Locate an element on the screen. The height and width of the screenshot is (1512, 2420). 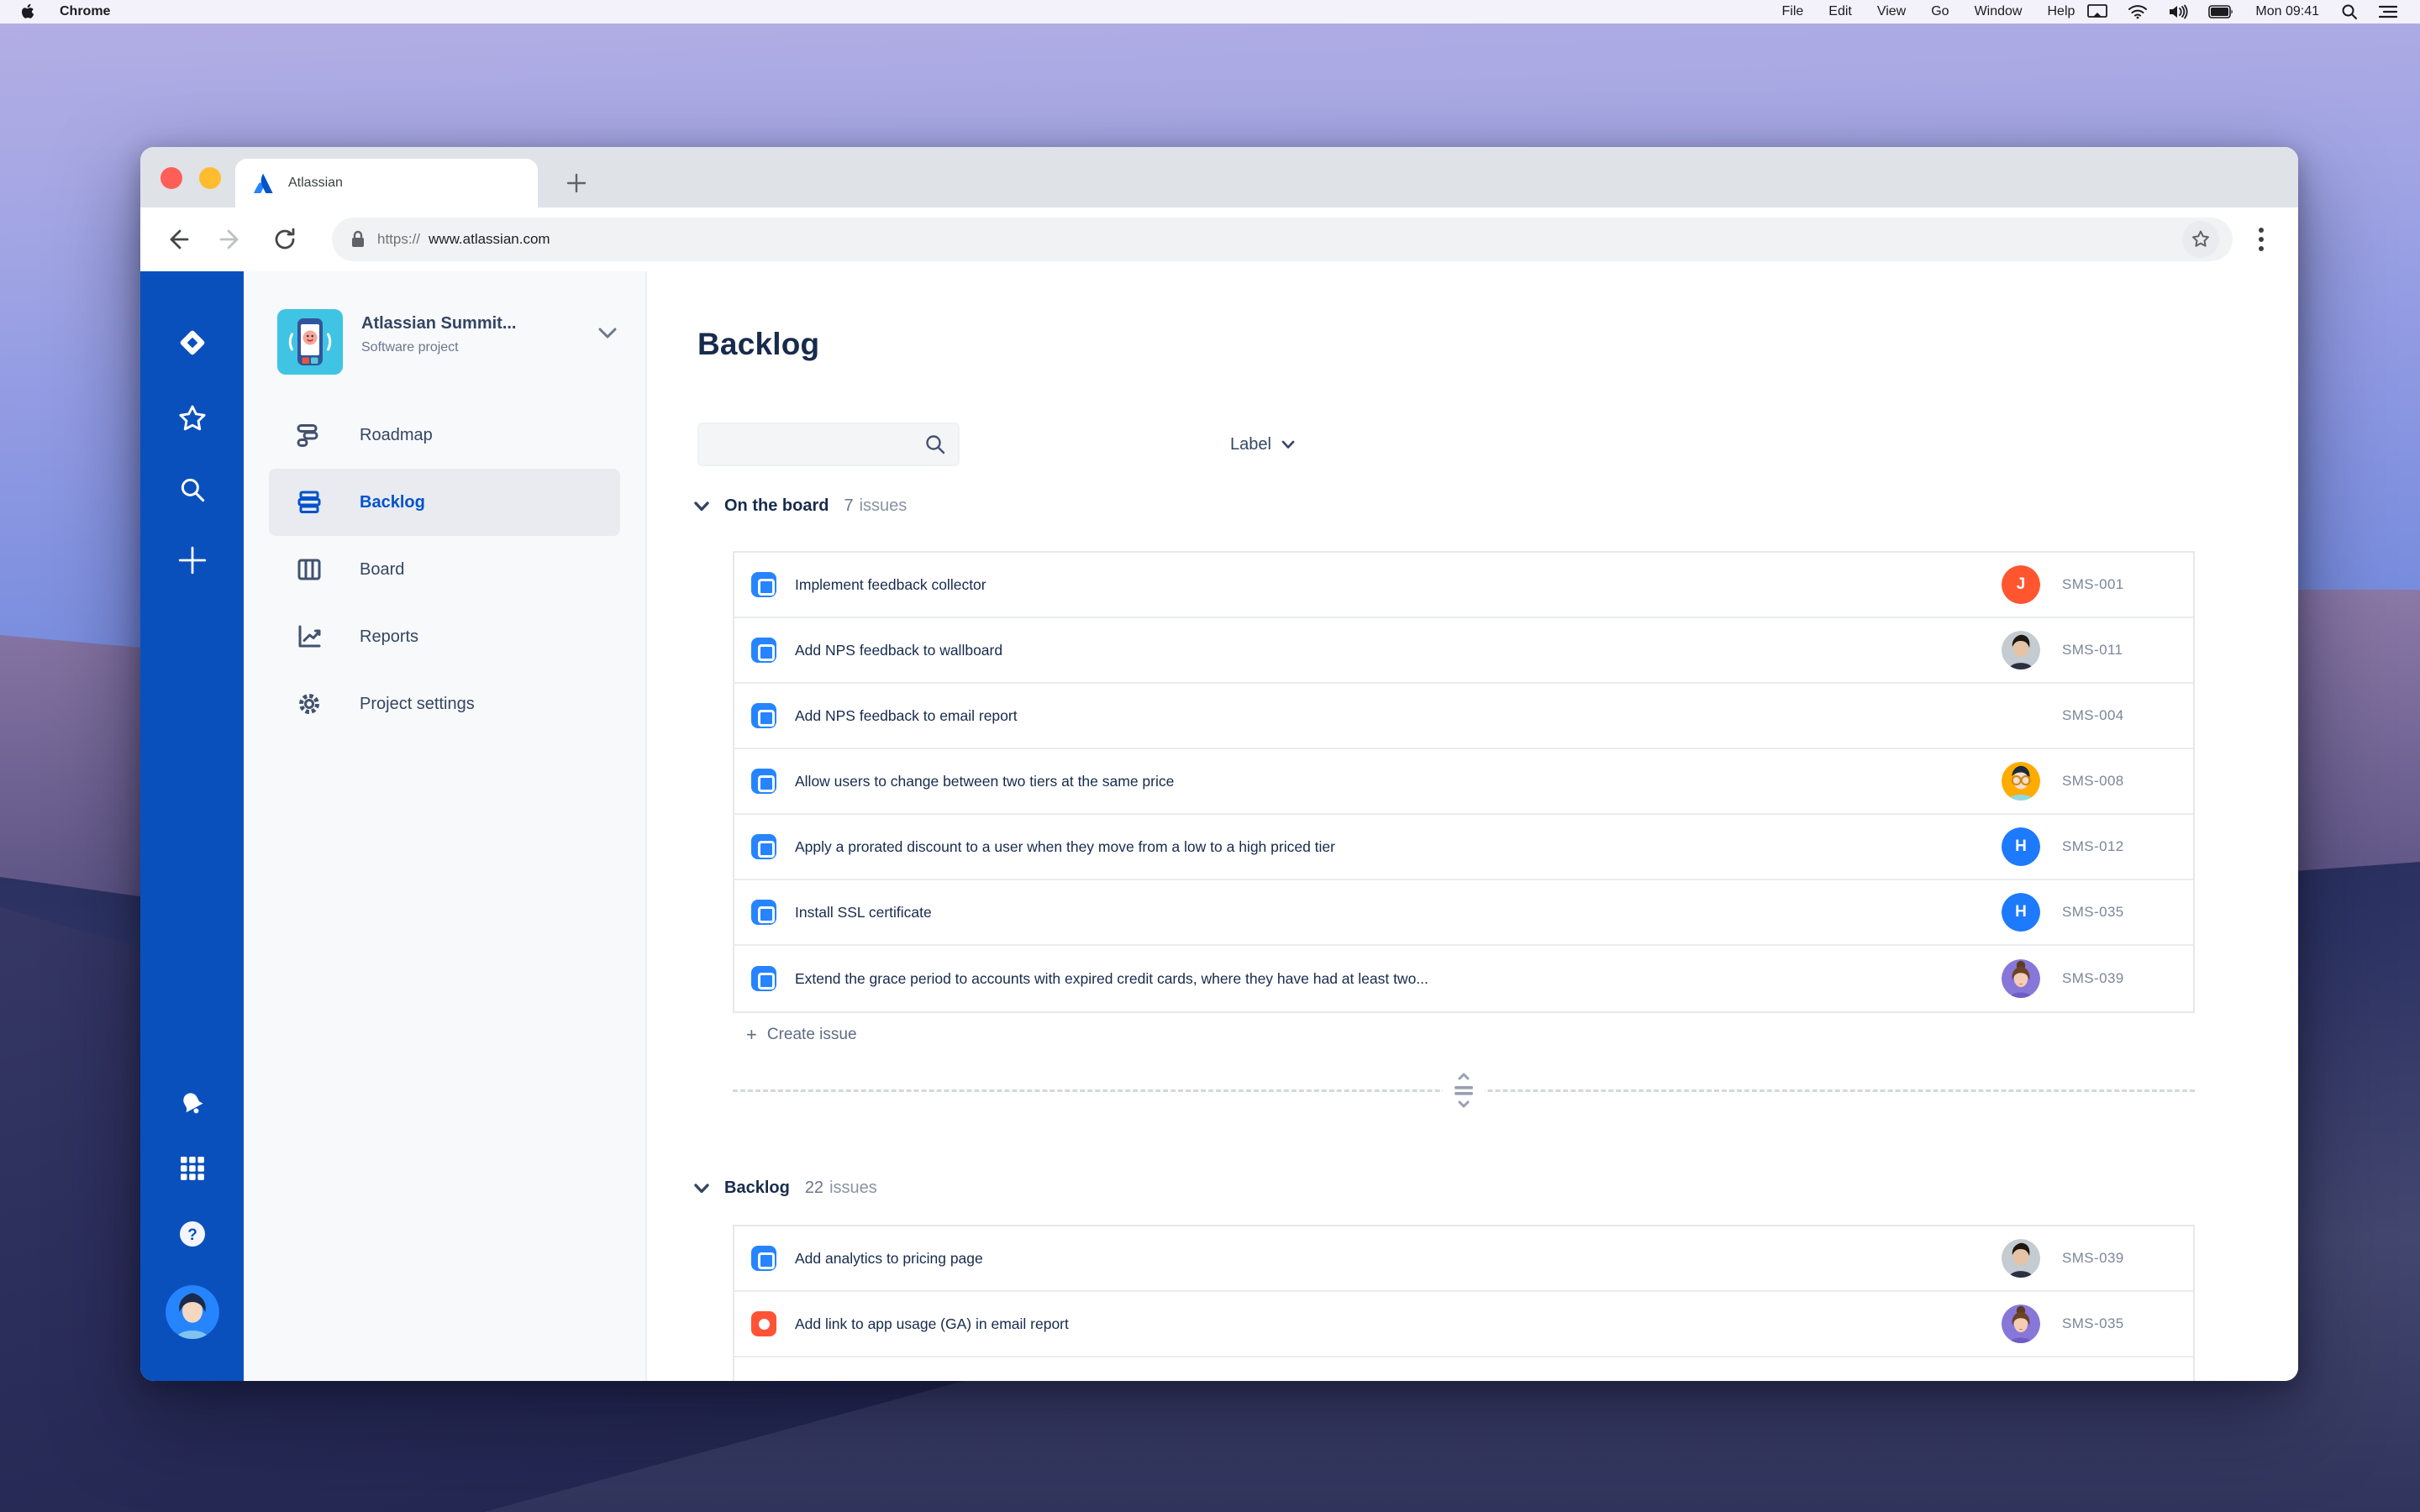
sidebar-item-board: Board is located at coordinates (445, 569).